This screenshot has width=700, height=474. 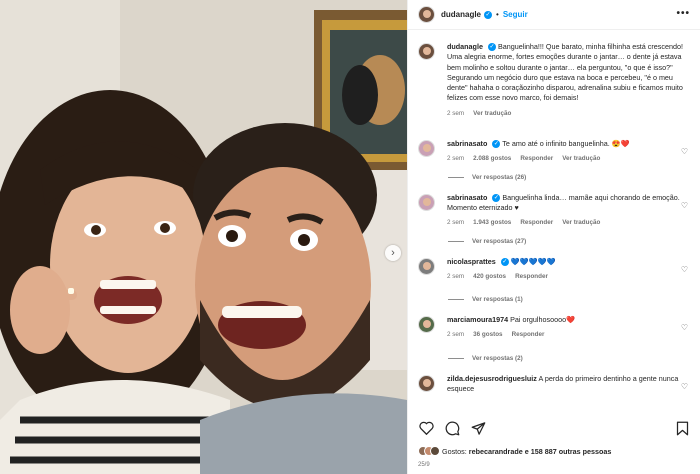 I want to click on comment-username: nicolasprattes, so click(x=471, y=261).